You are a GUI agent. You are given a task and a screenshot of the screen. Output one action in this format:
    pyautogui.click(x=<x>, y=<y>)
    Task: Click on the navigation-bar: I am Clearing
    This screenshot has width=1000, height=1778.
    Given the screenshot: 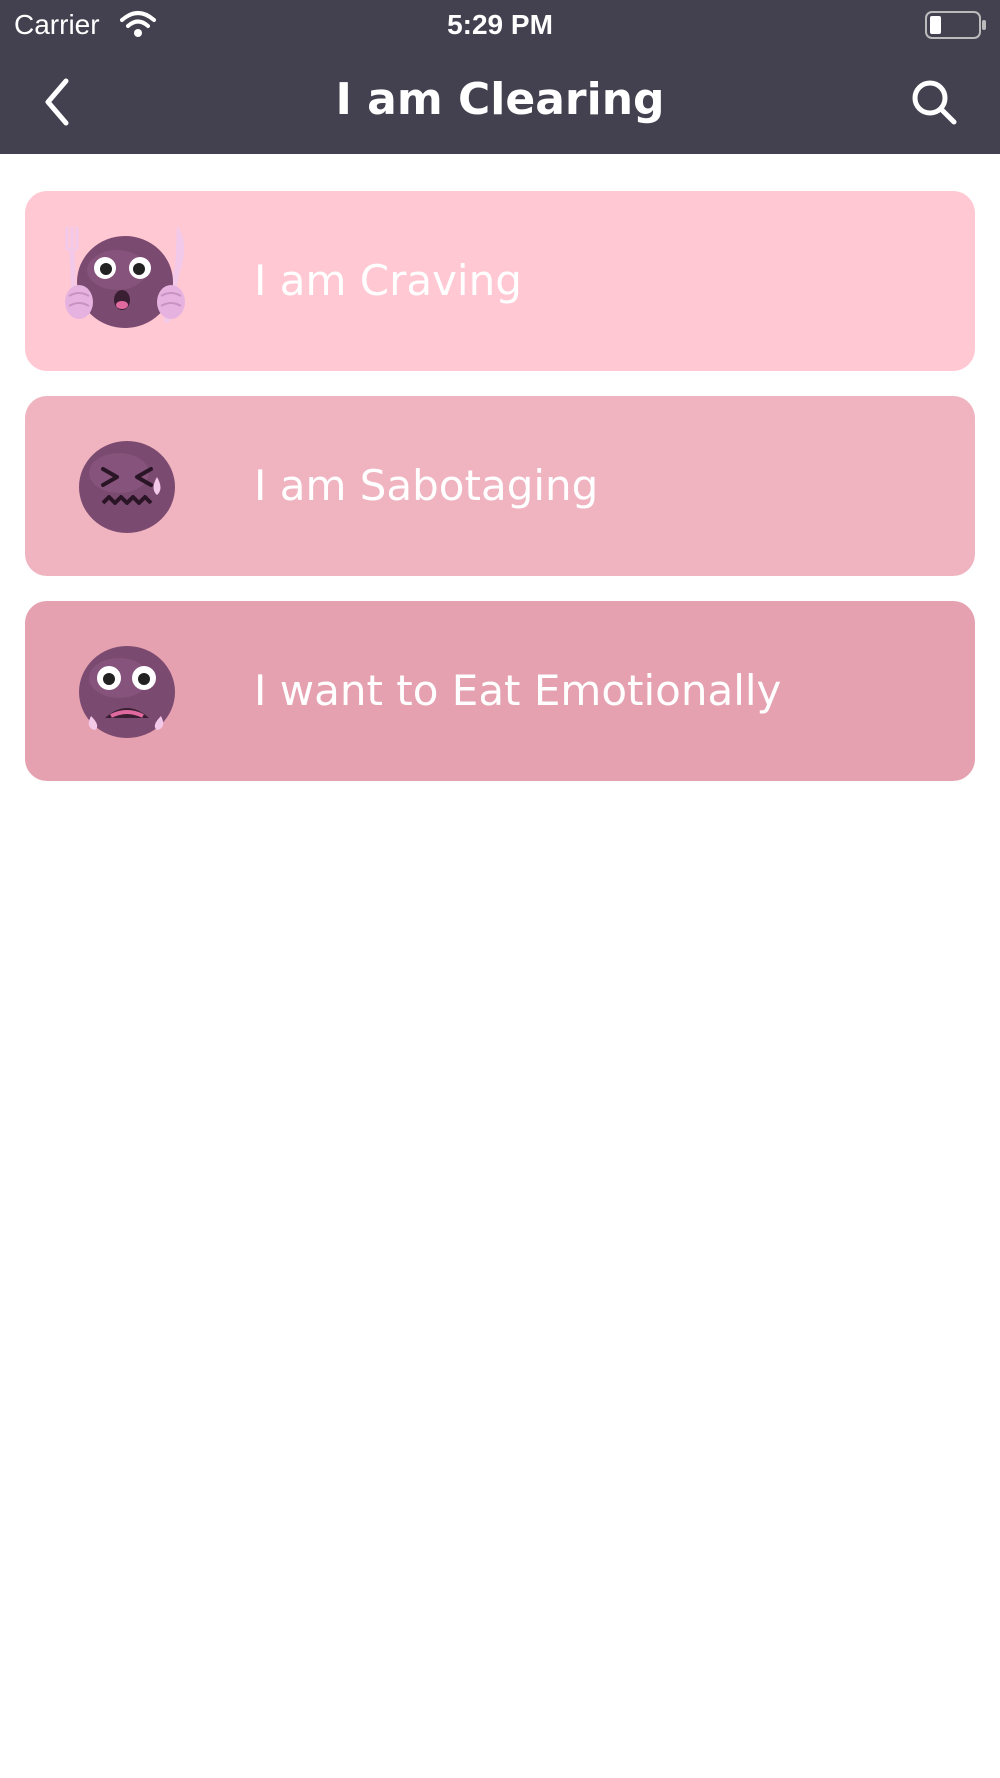 What is the action you would take?
    pyautogui.click(x=500, y=102)
    